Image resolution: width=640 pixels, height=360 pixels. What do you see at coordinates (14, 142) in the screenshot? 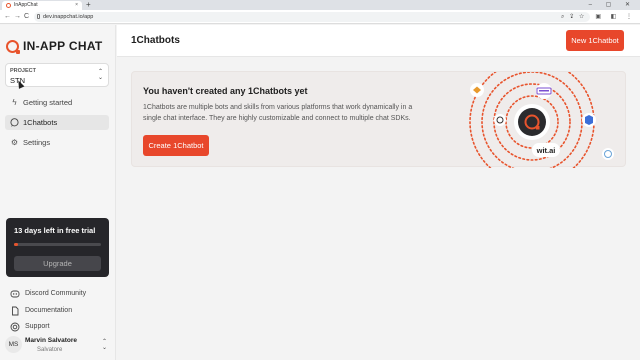
I see `gear-icon: ⚙` at bounding box center [14, 142].